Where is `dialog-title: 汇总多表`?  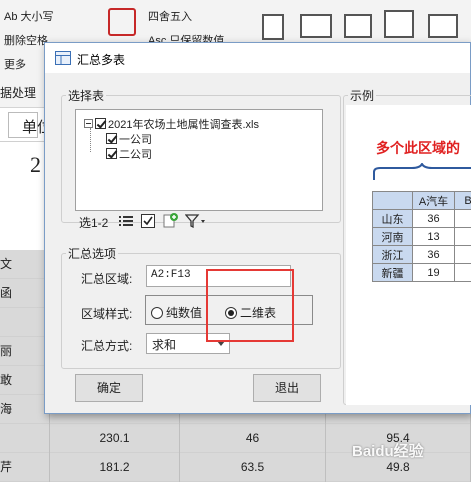 dialog-title: 汇总多表 is located at coordinates (101, 60).